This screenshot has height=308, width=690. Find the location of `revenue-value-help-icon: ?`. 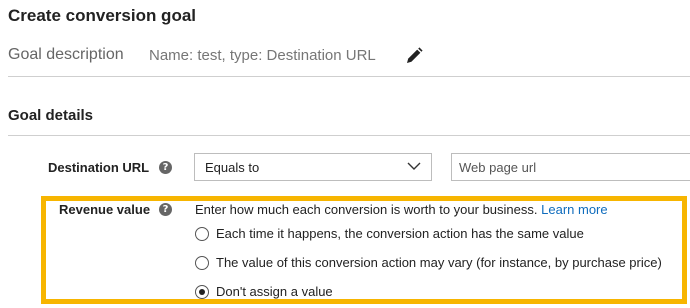

revenue-value-help-icon: ? is located at coordinates (165, 209).